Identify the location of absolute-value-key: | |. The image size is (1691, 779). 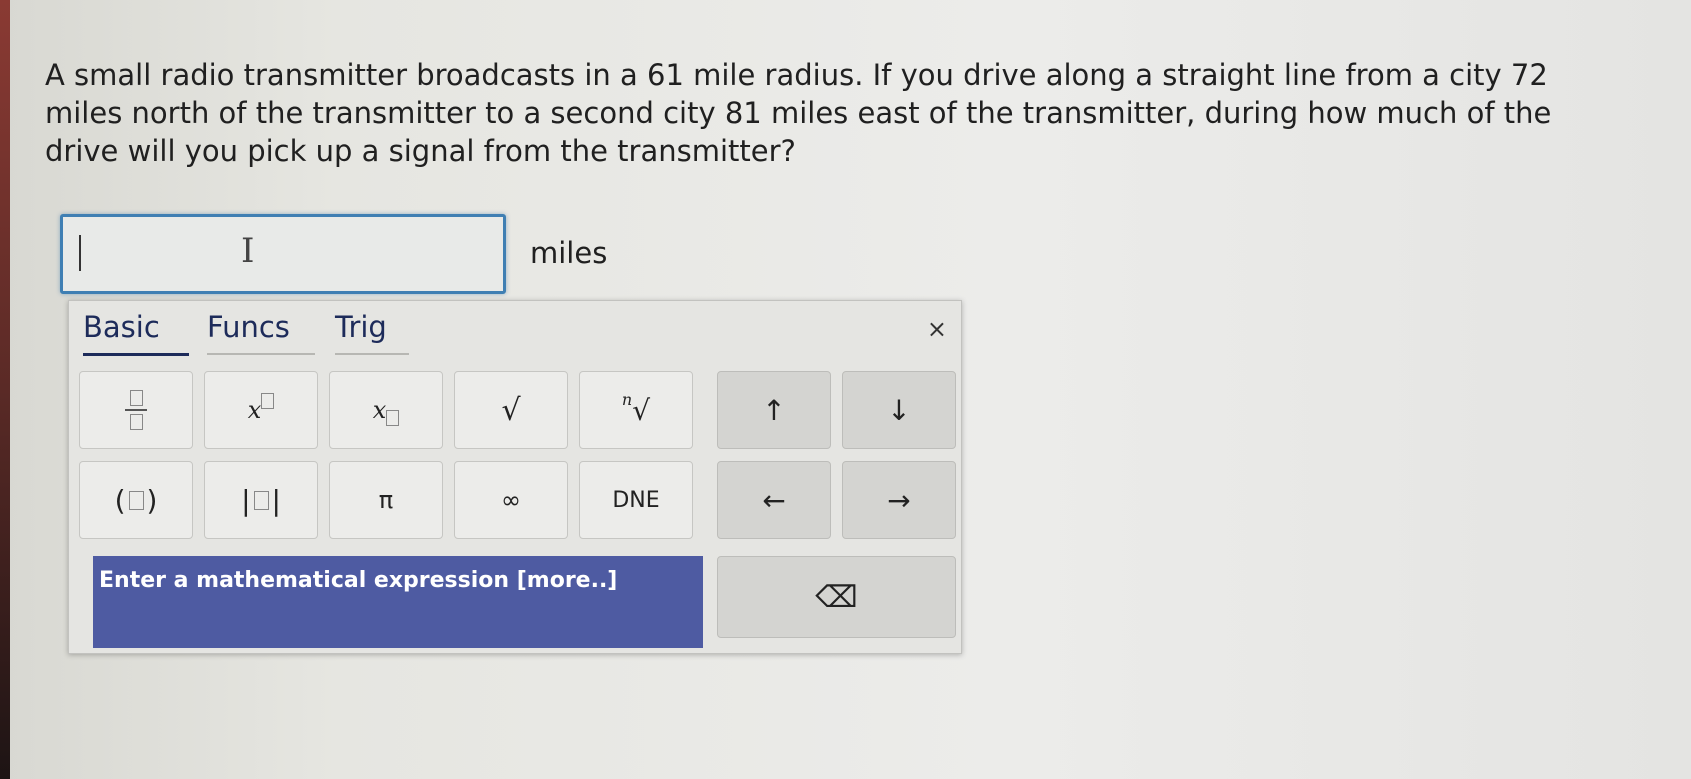
(261, 500).